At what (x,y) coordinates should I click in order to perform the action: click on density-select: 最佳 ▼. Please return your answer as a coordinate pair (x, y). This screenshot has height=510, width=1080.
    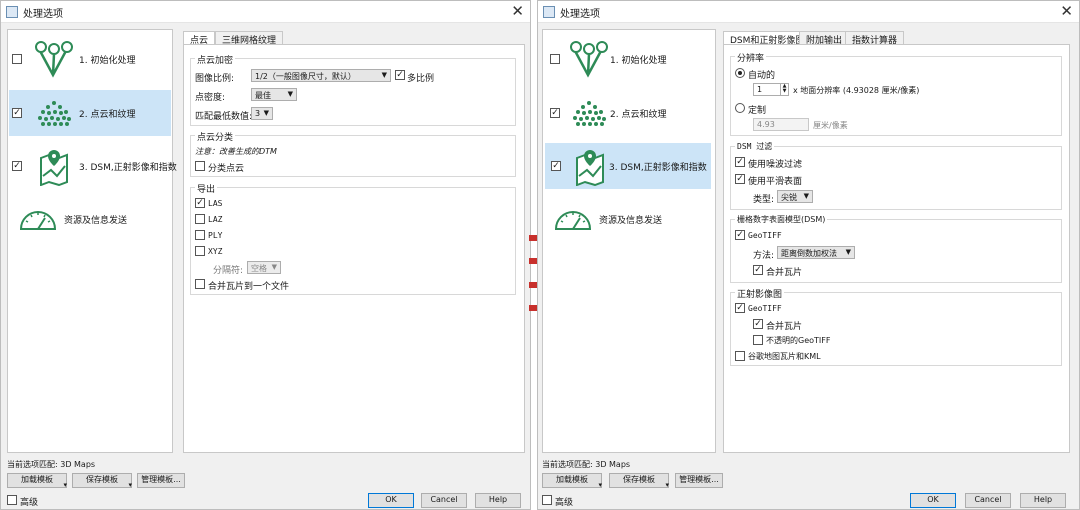
    Looking at the image, I should click on (274, 94).